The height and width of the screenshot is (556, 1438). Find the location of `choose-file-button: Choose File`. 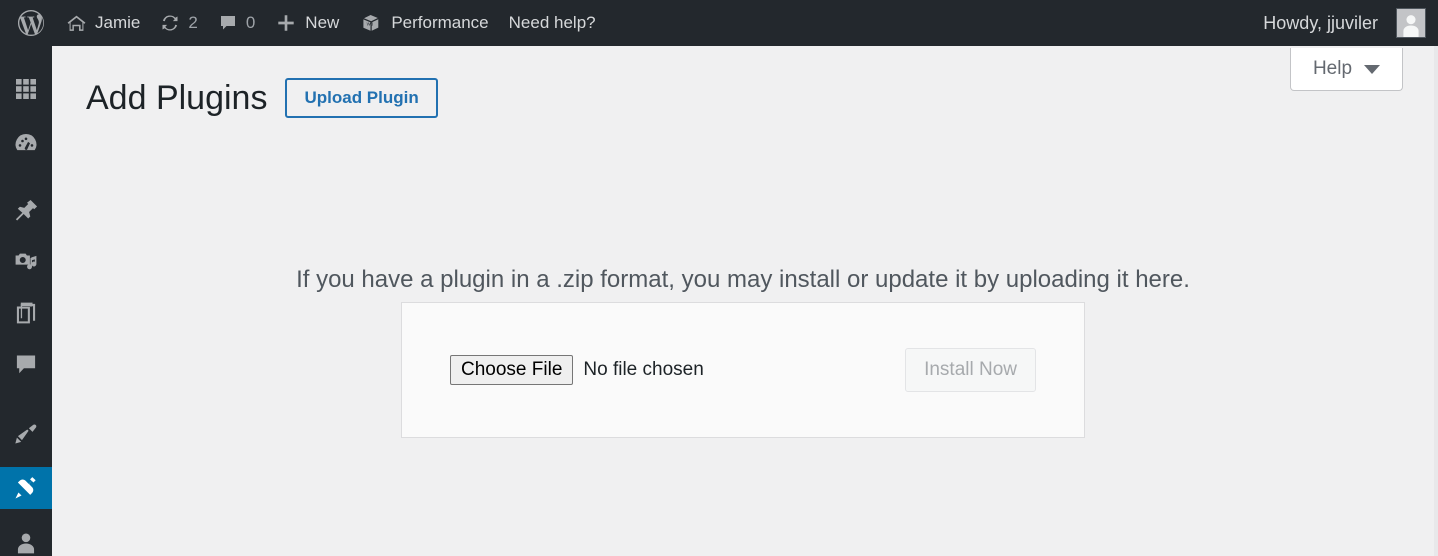

choose-file-button: Choose File is located at coordinates (512, 370).